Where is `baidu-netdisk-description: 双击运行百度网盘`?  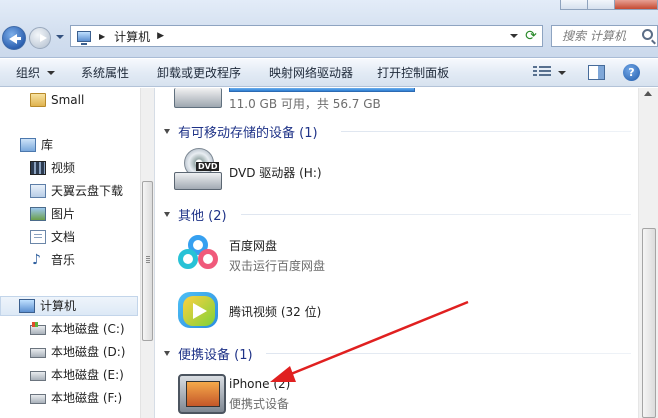 baidu-netdisk-description: 双击运行百度网盘 is located at coordinates (277, 266).